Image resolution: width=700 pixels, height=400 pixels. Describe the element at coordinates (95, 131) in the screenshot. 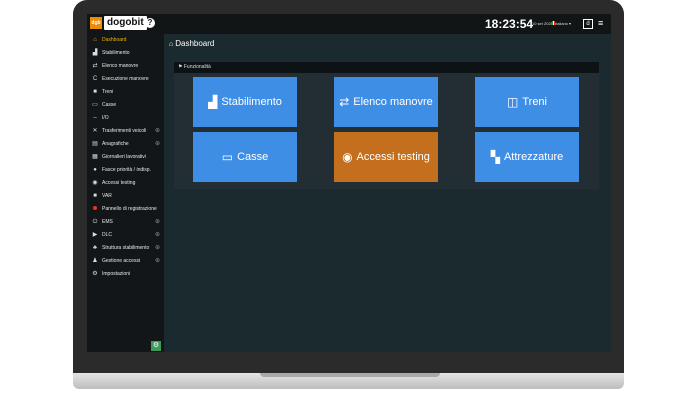

I see `shuffle-icon: ✕` at that location.